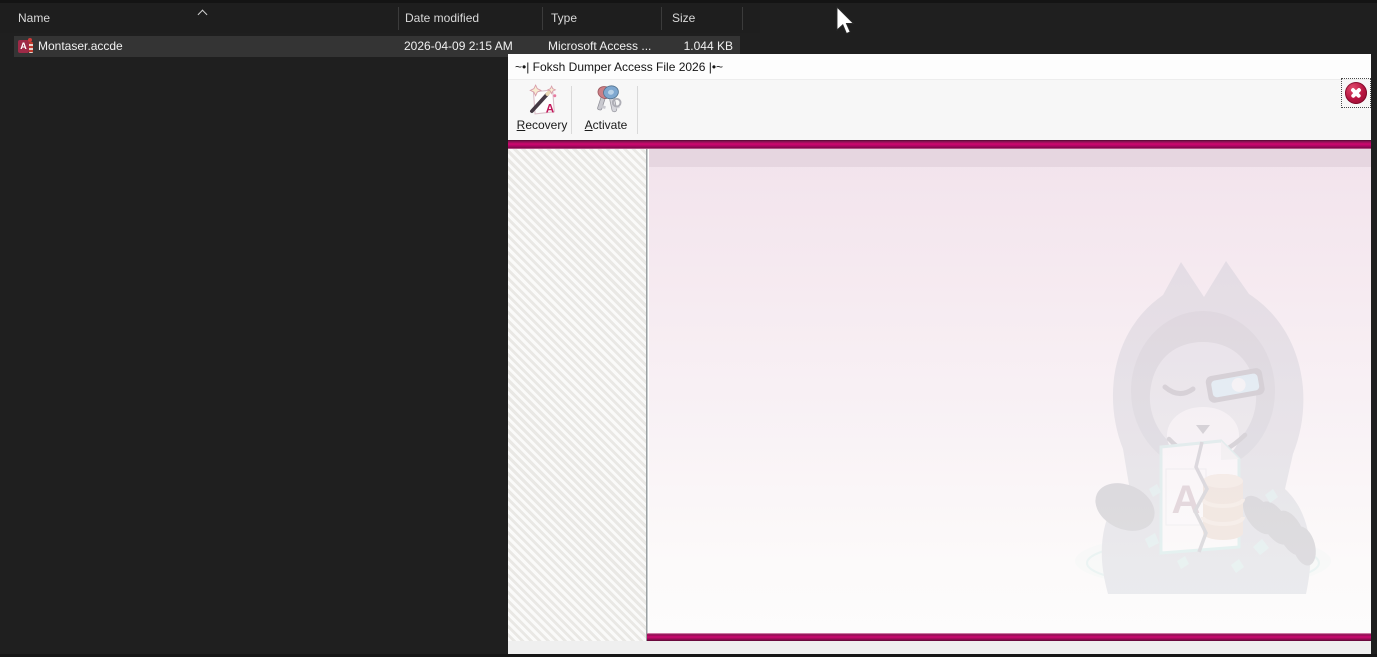 This screenshot has width=1377, height=657. Describe the element at coordinates (845, 20) in the screenshot. I see `mouse-cursor` at that location.